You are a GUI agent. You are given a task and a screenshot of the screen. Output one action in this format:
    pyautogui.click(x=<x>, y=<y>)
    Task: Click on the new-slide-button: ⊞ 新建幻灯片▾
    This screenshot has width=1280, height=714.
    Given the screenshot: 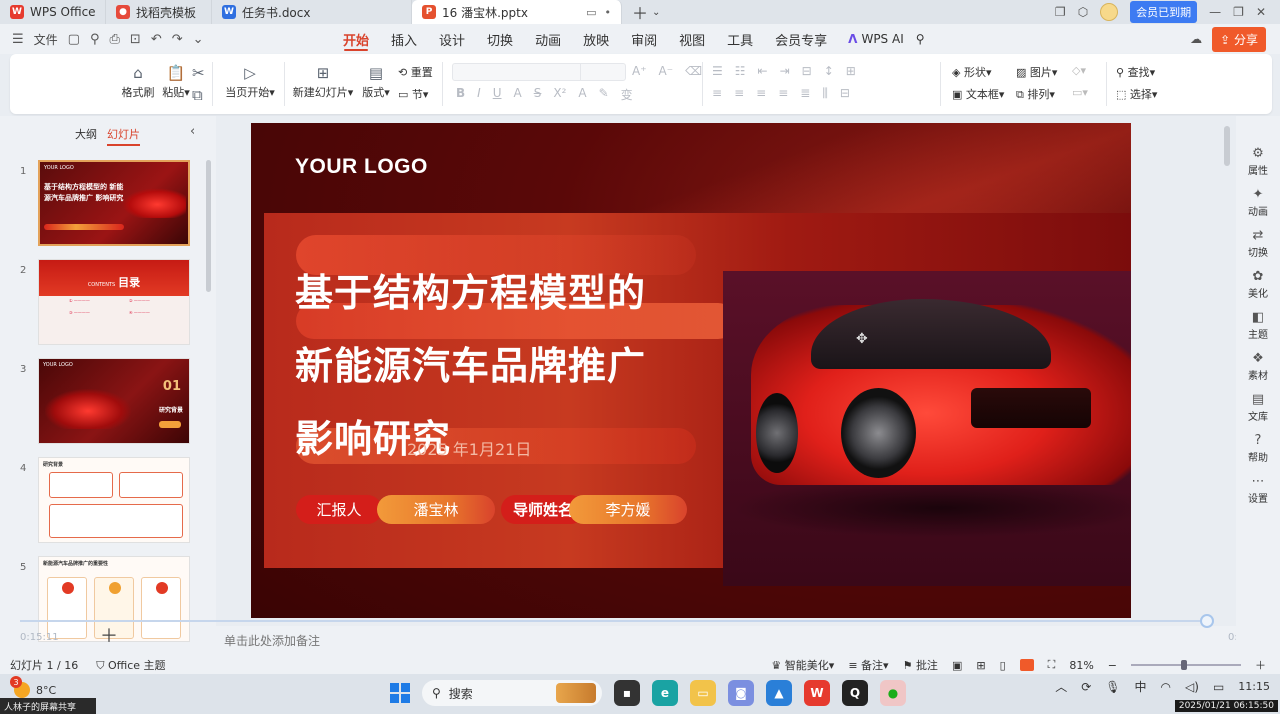 What is the action you would take?
    pyautogui.click(x=323, y=82)
    